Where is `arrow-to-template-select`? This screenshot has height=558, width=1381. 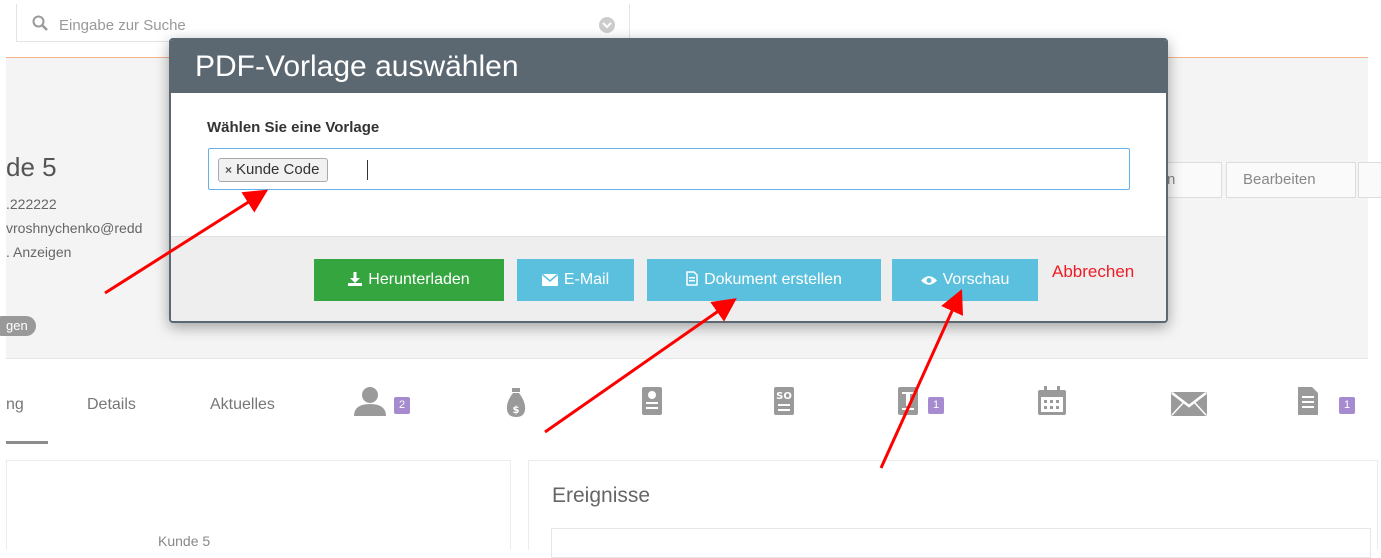
arrow-to-template-select is located at coordinates (186, 242).